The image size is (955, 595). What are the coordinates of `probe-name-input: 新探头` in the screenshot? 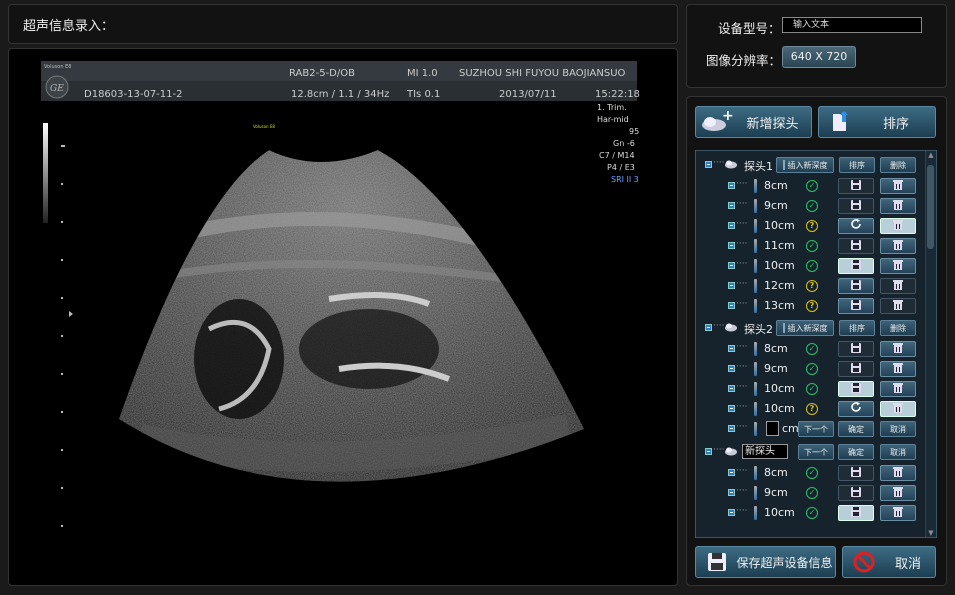 It's located at (765, 451).